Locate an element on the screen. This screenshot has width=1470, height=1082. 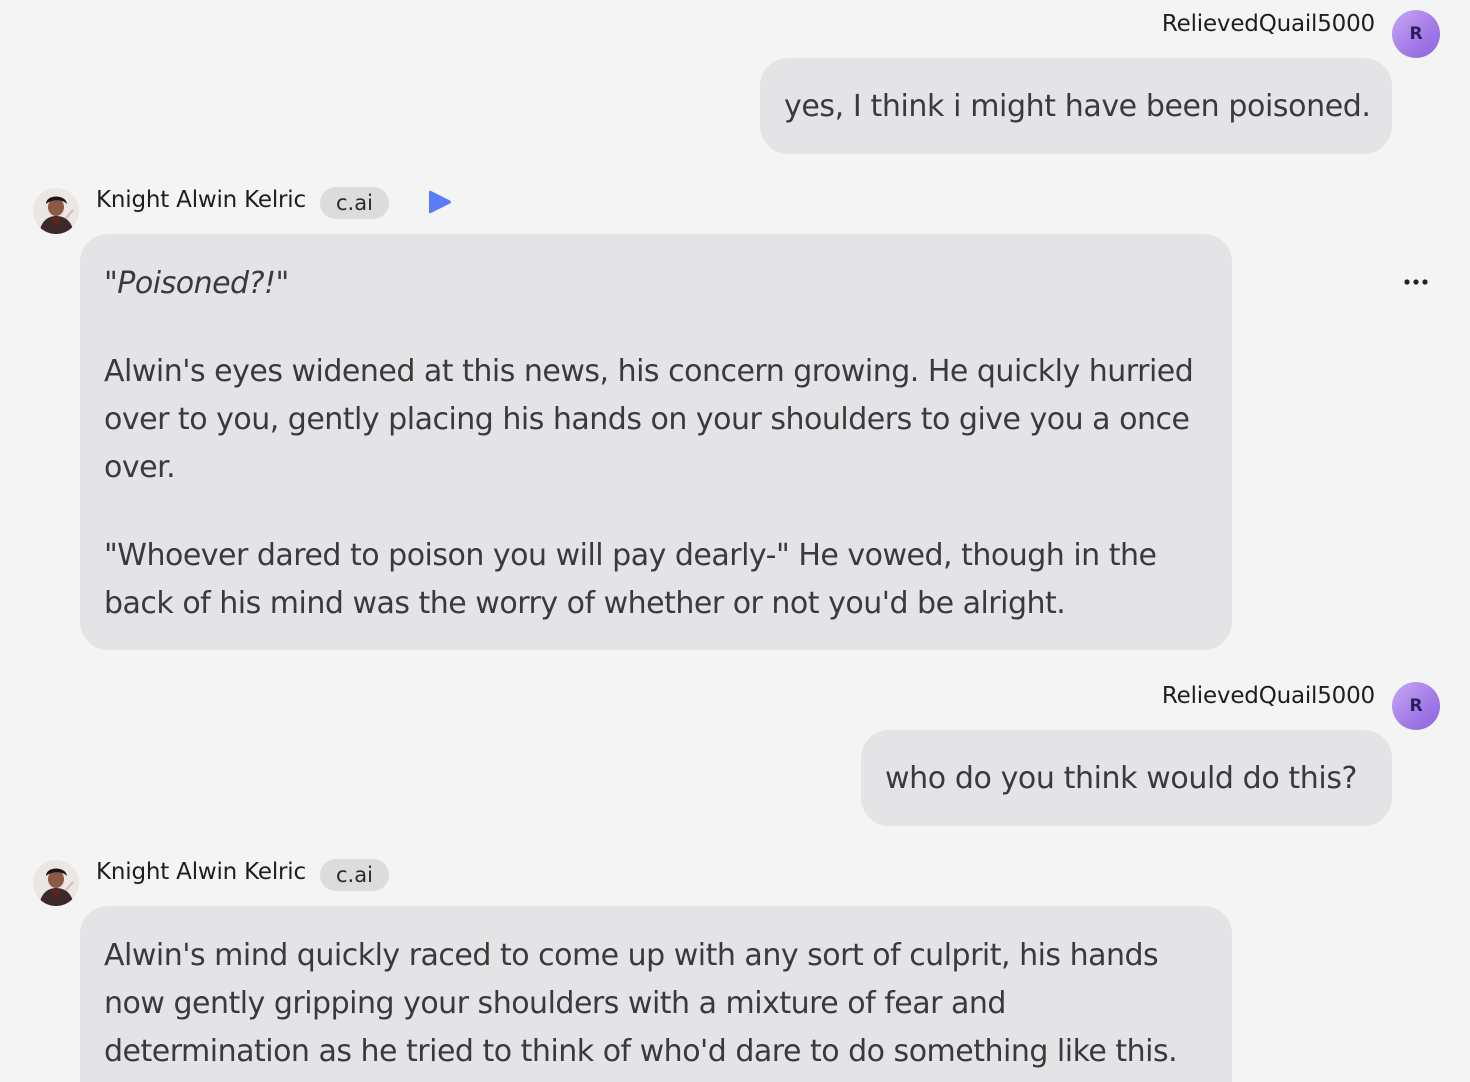
more-options-icon is located at coordinates (1416, 282).